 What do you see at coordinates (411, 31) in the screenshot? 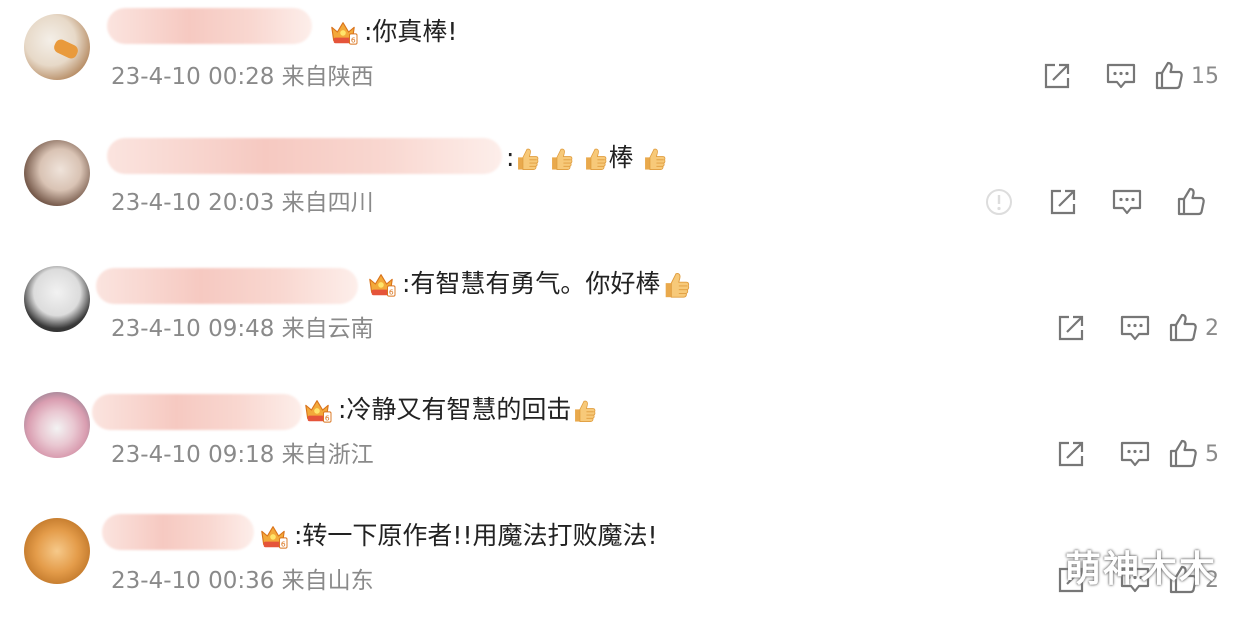
I see `comment-text: :你真棒!` at bounding box center [411, 31].